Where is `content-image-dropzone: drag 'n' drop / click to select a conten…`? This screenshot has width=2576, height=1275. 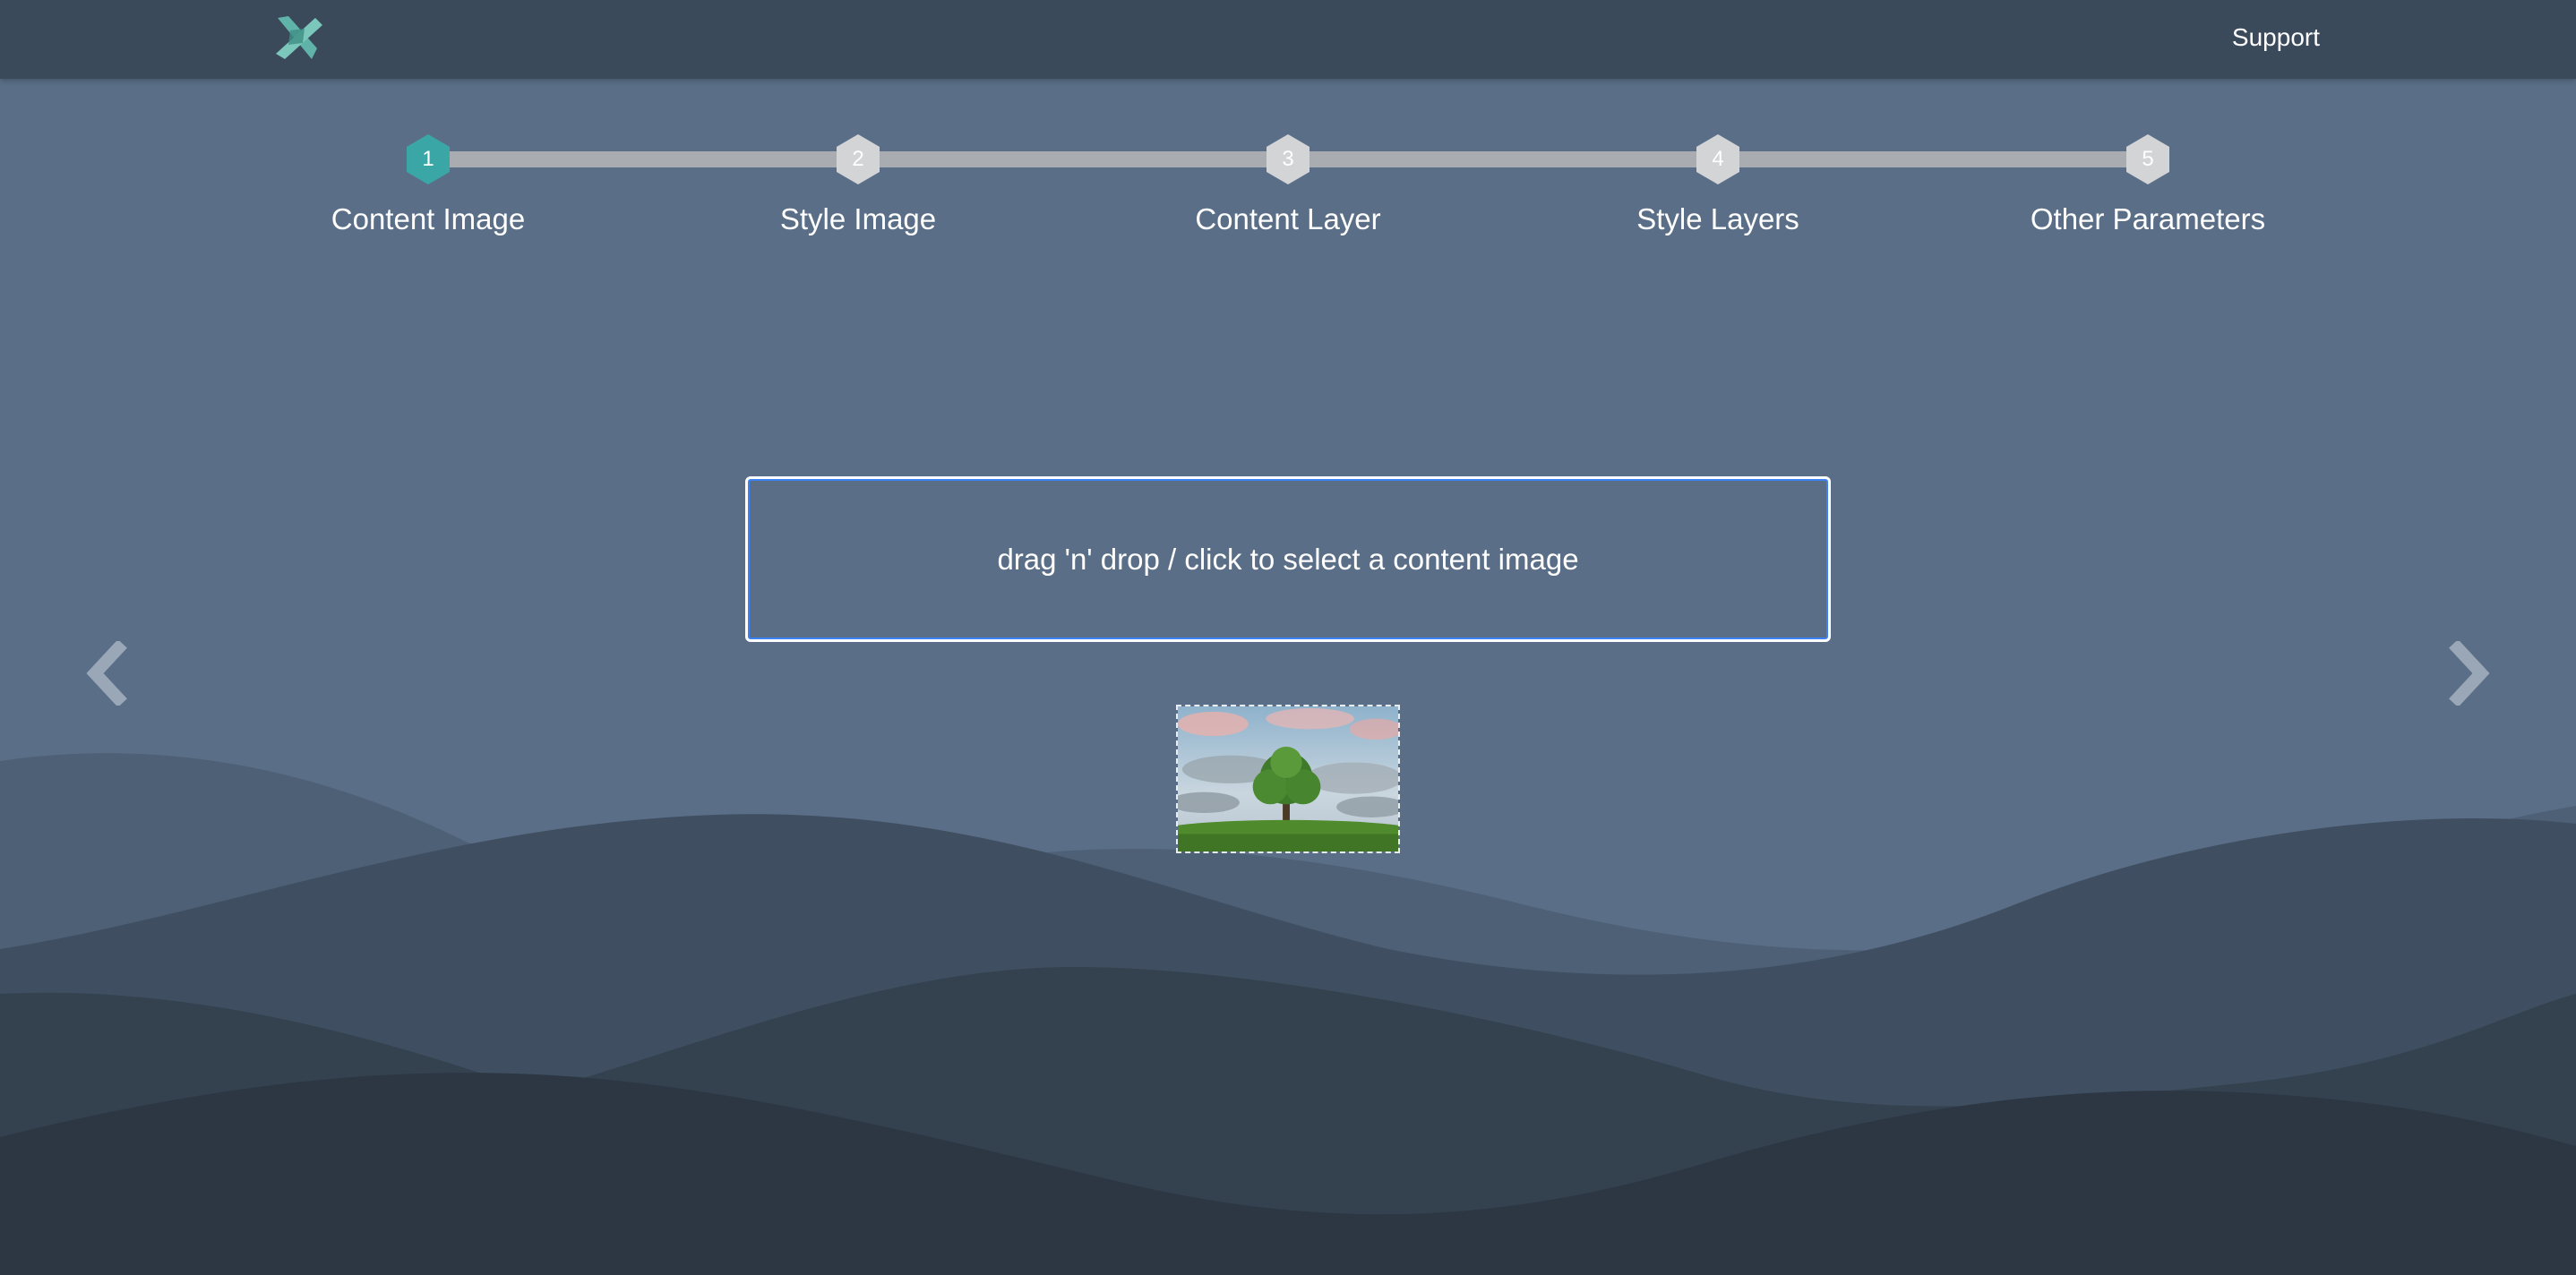
content-image-dropzone: drag 'n' drop / click to select a conten… is located at coordinates (1288, 559).